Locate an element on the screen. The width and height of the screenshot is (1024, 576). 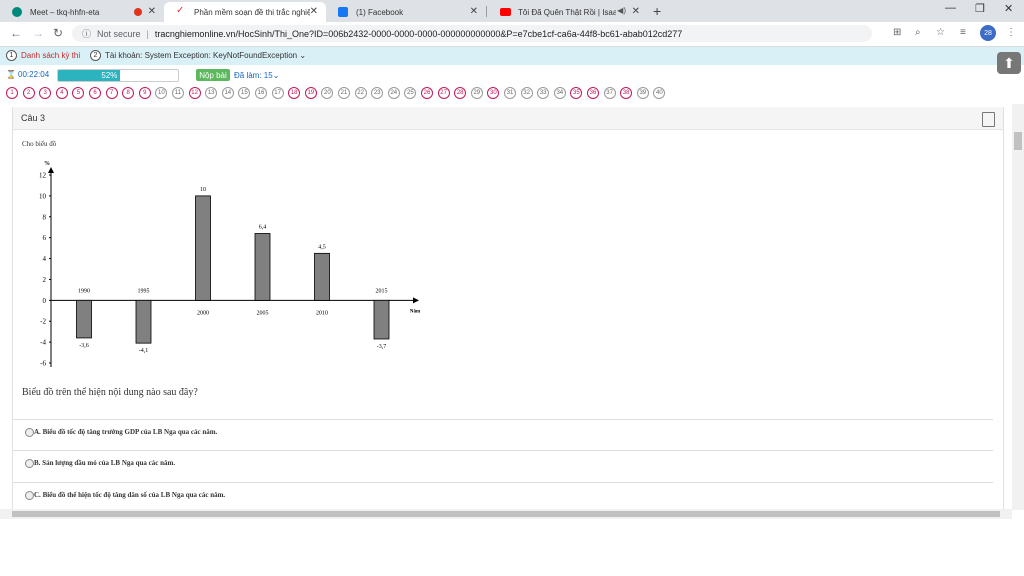
question-number-13: 13 is located at coordinates (211, 93).